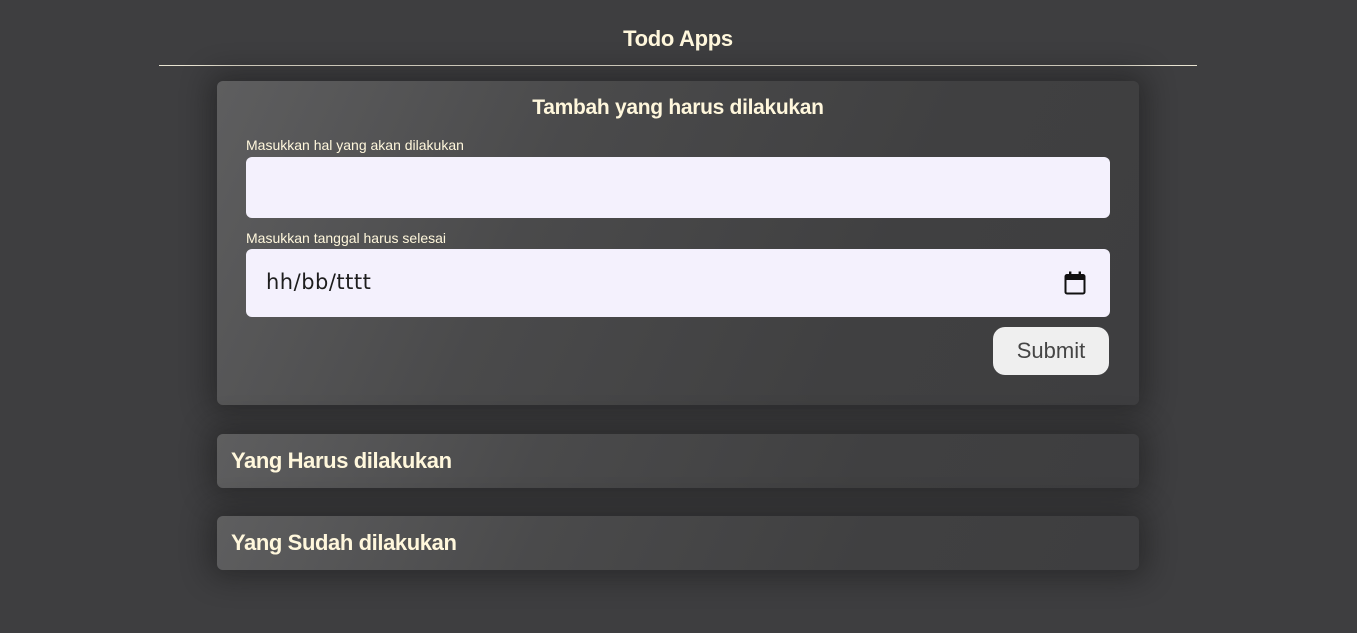 The image size is (1357, 633). I want to click on todo-list-section: Yang Harus dilakukan, so click(678, 461).